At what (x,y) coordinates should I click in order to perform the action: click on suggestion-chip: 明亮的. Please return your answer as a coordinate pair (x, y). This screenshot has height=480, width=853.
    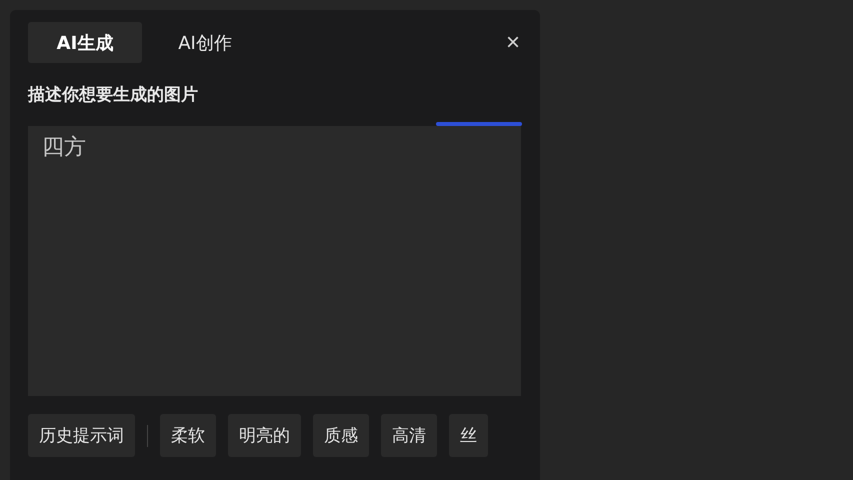
    Looking at the image, I should click on (264, 435).